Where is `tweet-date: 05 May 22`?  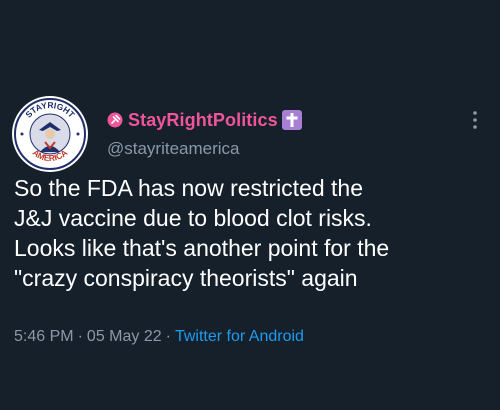
tweet-date: 05 May 22 is located at coordinates (124, 336).